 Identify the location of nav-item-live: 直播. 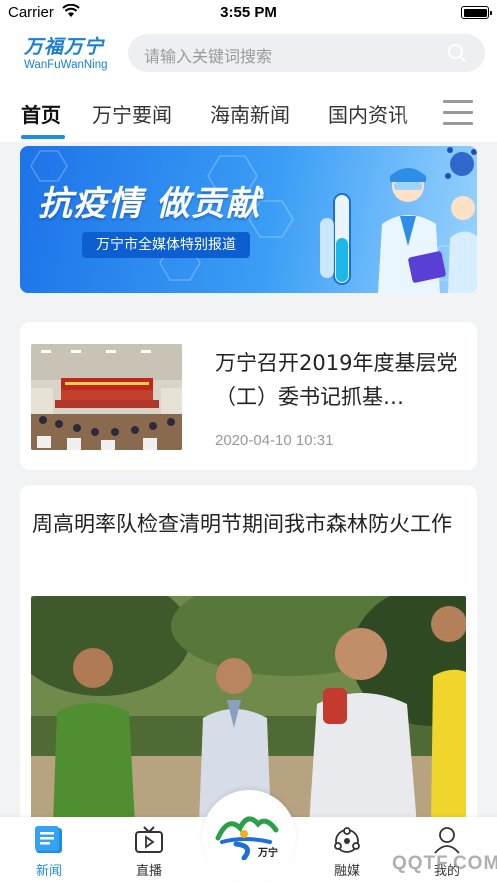
(149, 850).